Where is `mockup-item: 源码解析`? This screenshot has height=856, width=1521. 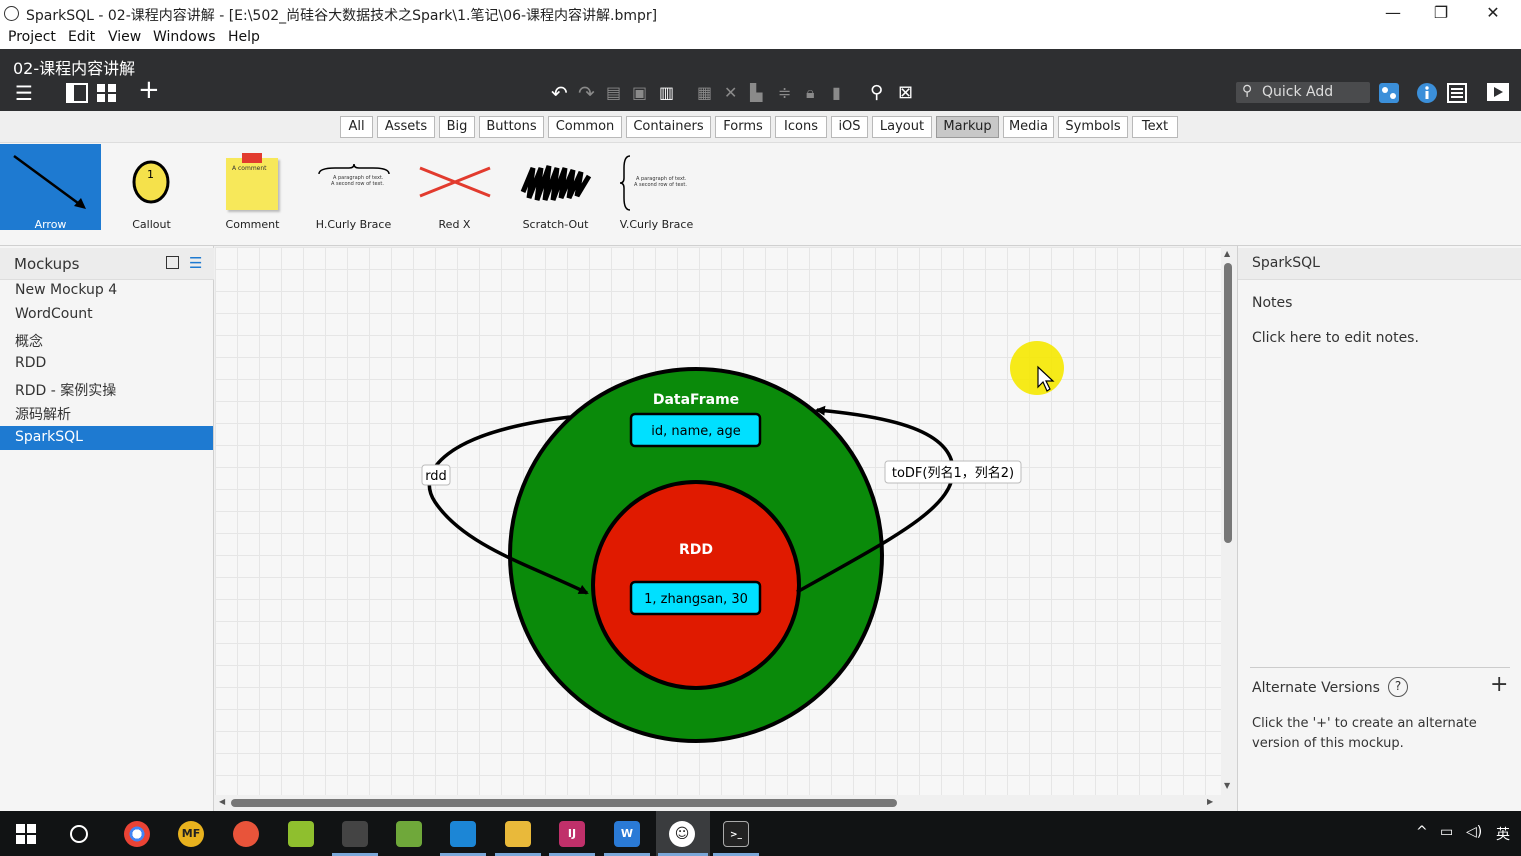 mockup-item: 源码解析 is located at coordinates (106, 413).